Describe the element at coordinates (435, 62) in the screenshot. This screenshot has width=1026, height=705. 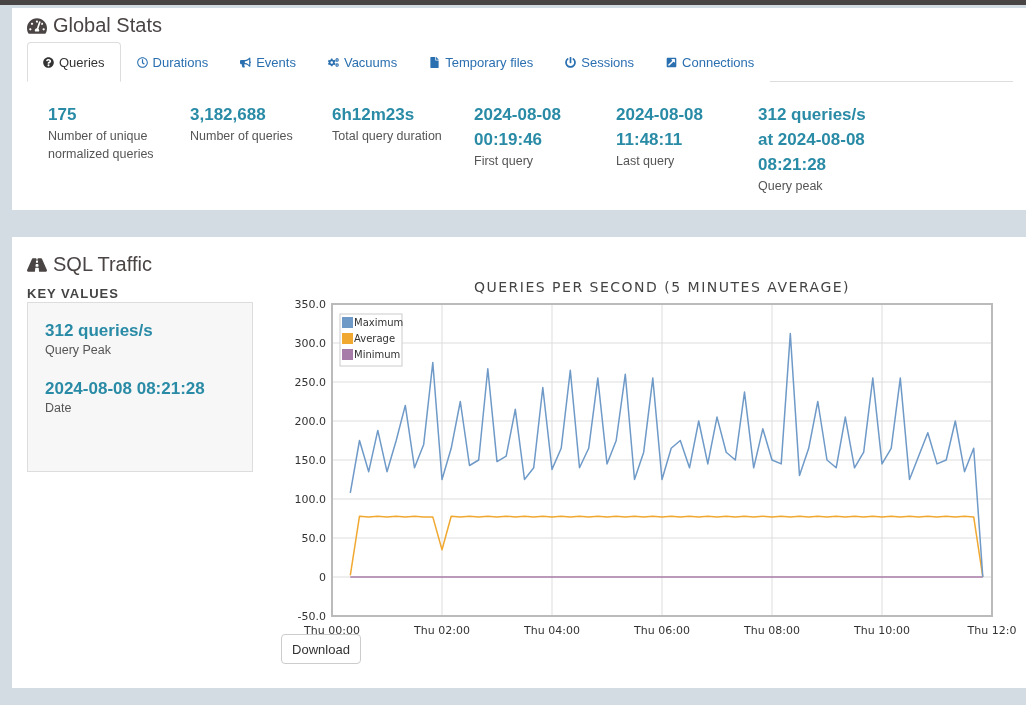
I see `file-icon` at that location.